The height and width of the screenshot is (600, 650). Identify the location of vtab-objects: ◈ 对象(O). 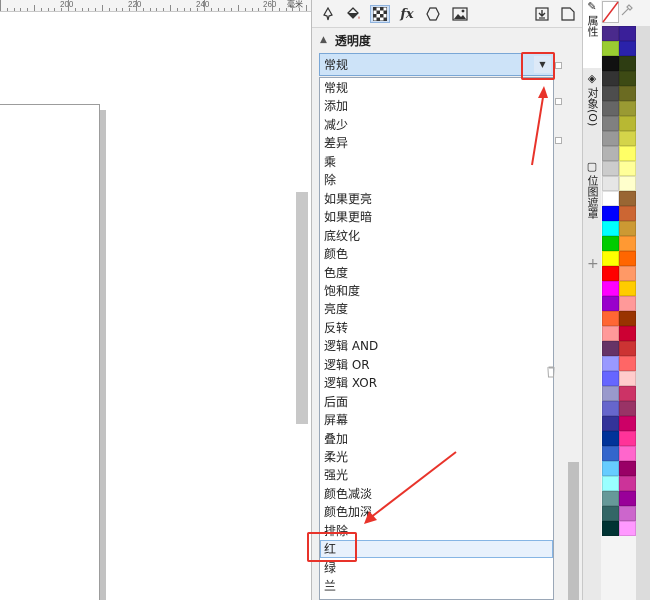
(592, 113).